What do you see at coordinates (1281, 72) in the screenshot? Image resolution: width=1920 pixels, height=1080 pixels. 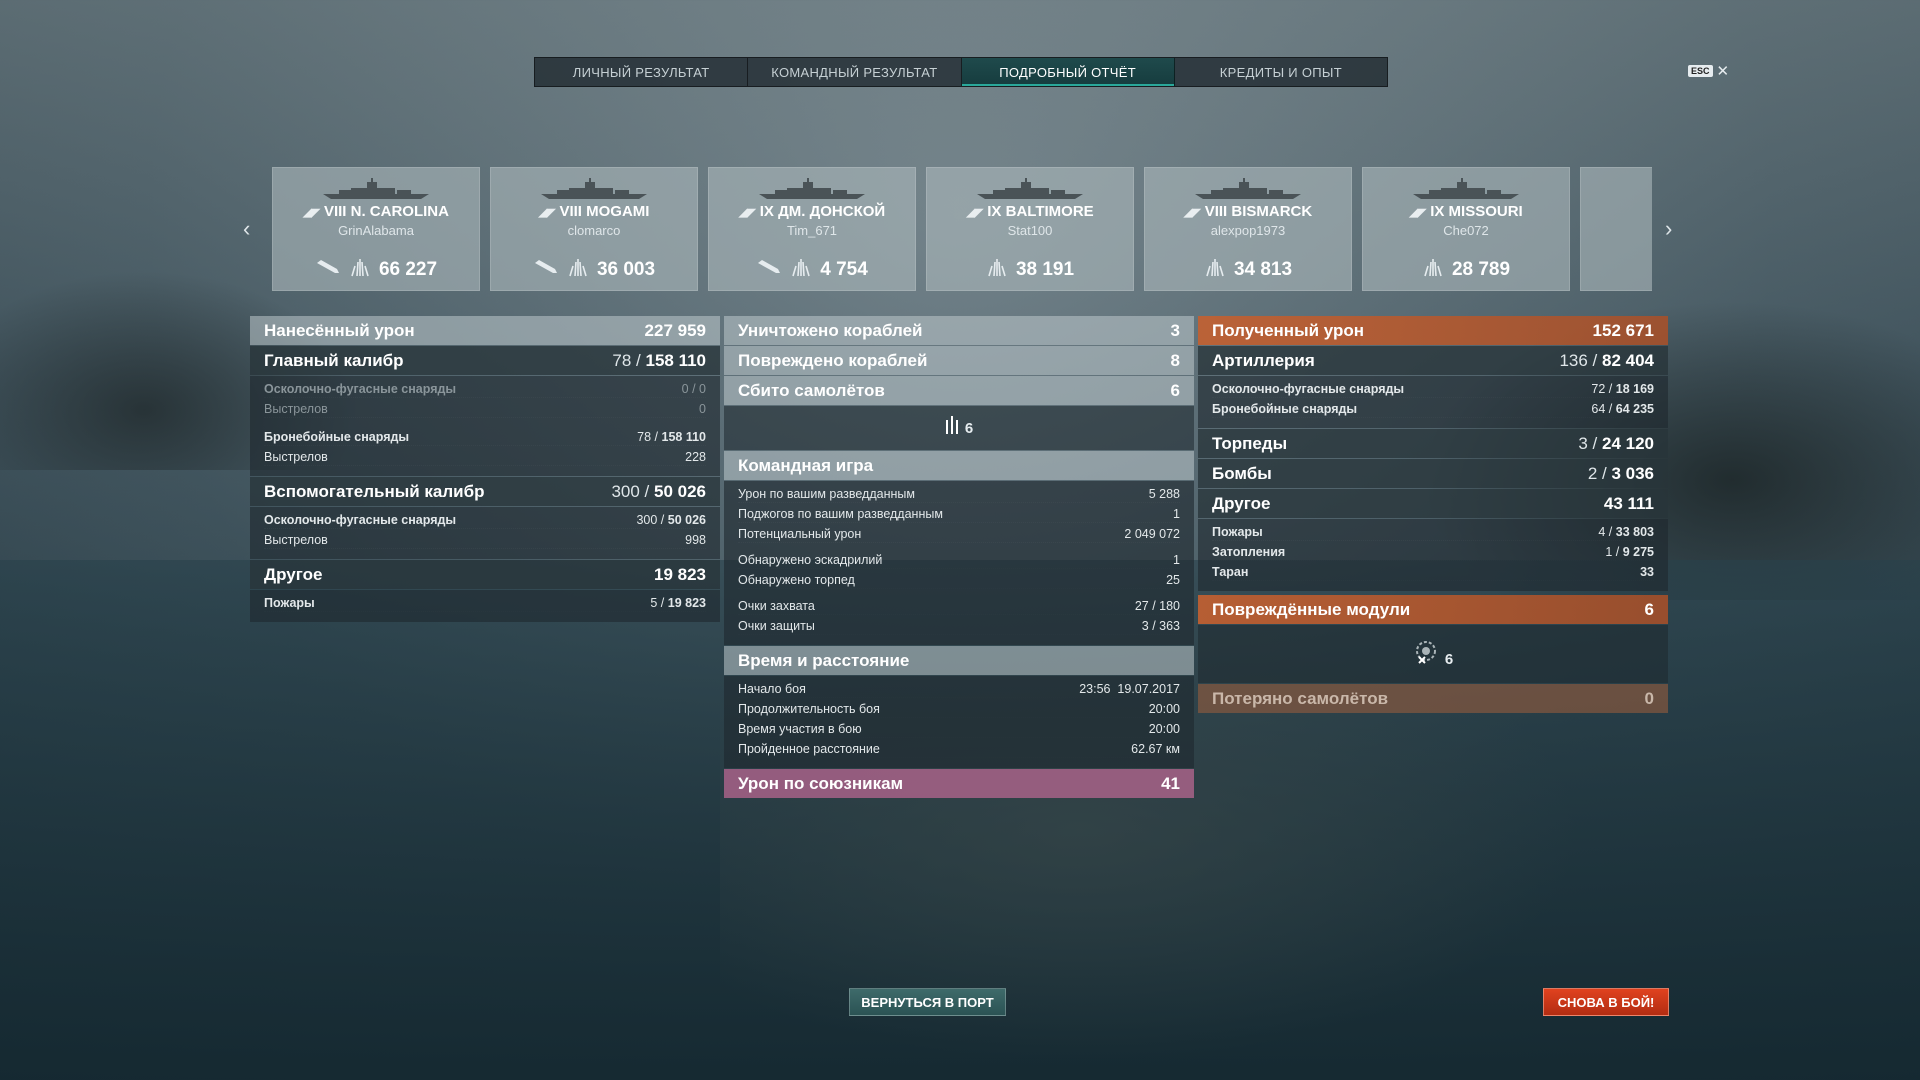 I see `tab-credits-xp: КРЕДИТЫ И ОПЫТ` at bounding box center [1281, 72].